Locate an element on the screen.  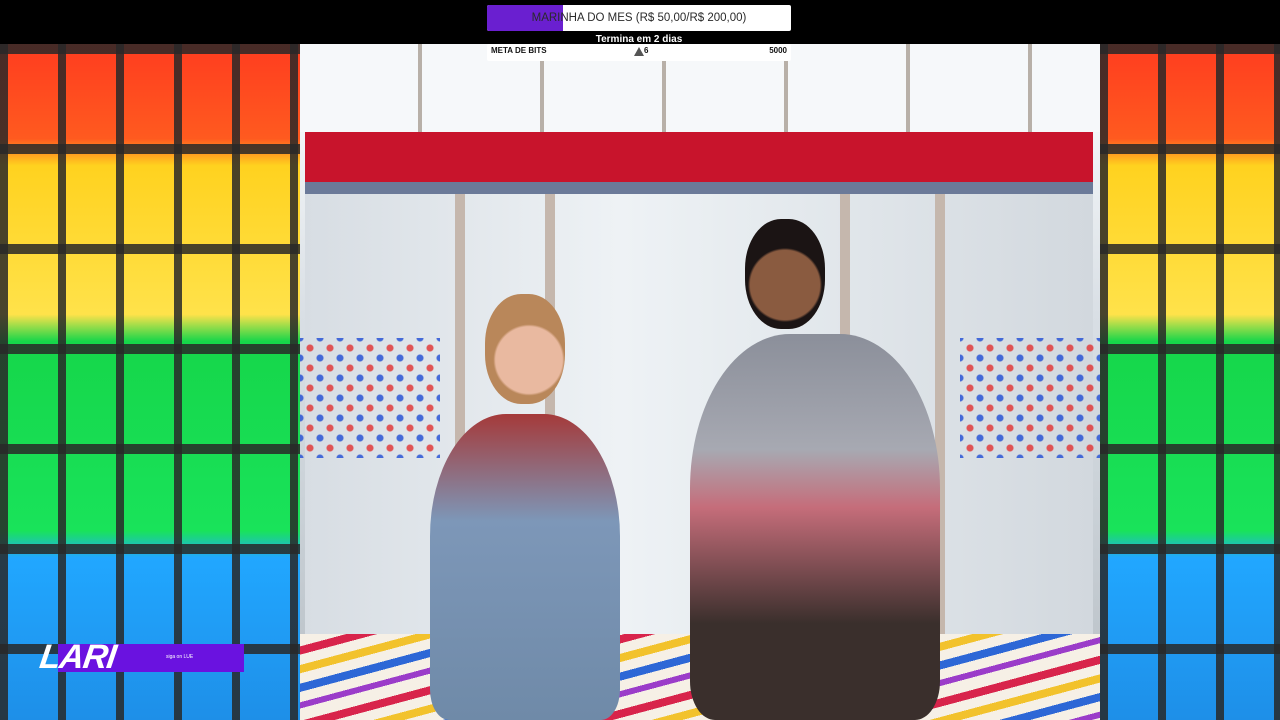
bits-triangle-icon is located at coordinates (639, 51).